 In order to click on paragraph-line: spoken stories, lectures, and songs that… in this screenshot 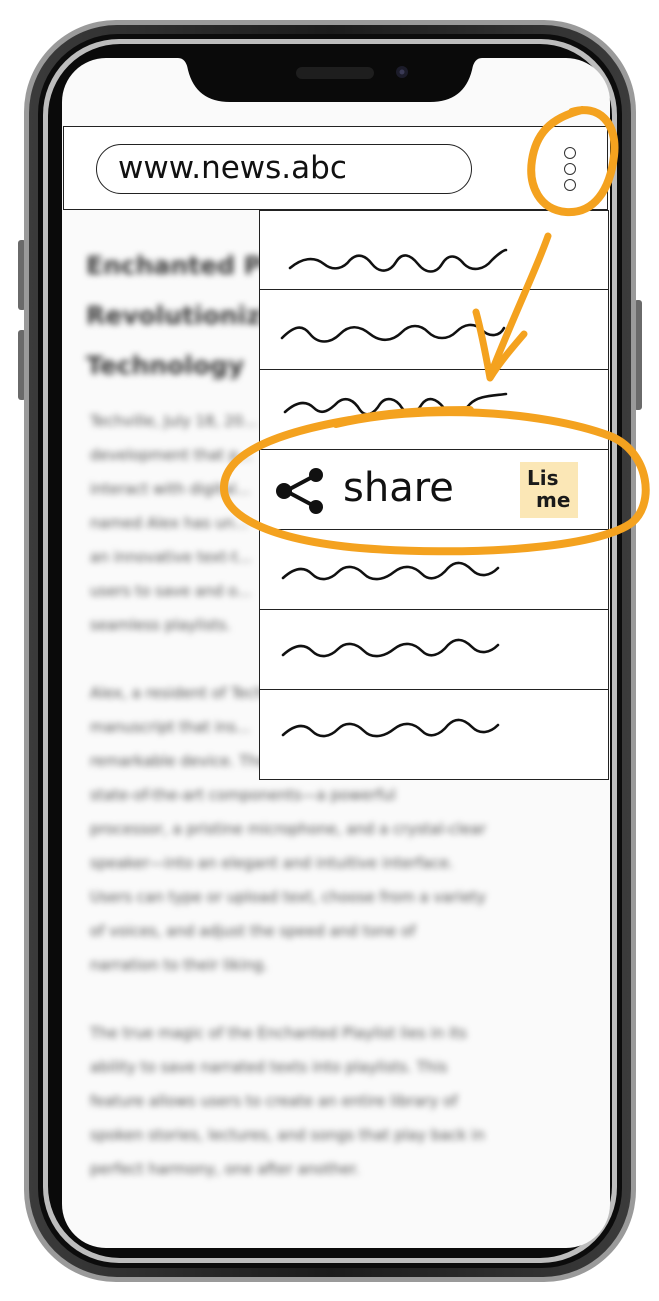, I will do `click(287, 1135)`.